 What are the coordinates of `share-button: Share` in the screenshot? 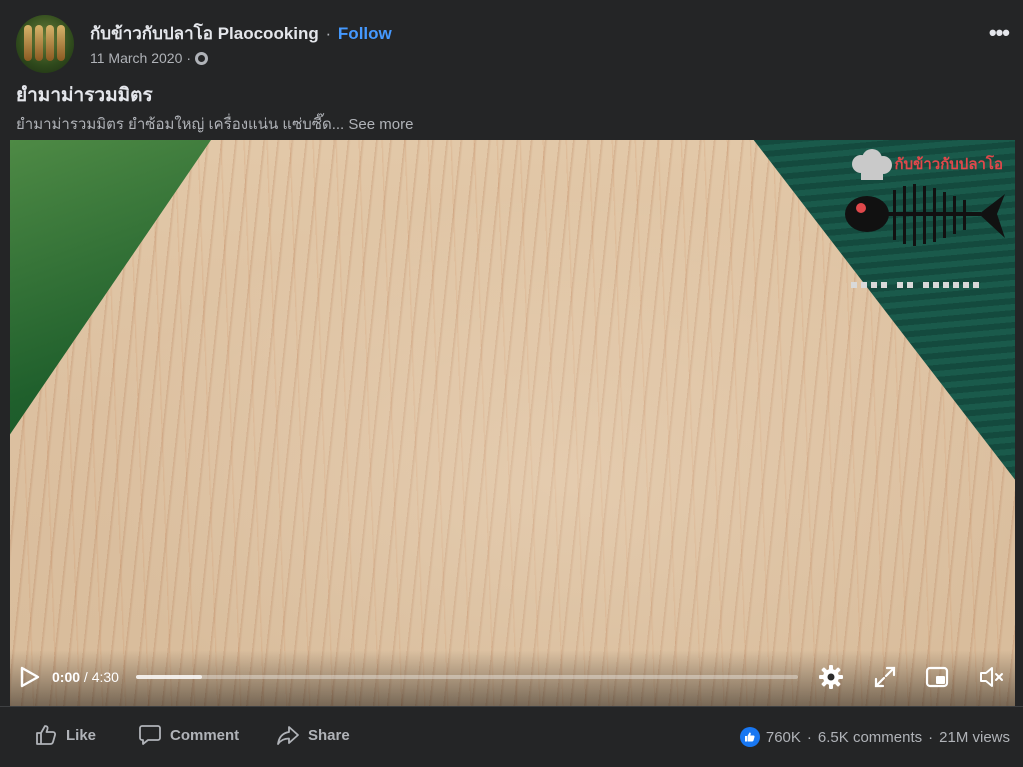 It's located at (313, 735).